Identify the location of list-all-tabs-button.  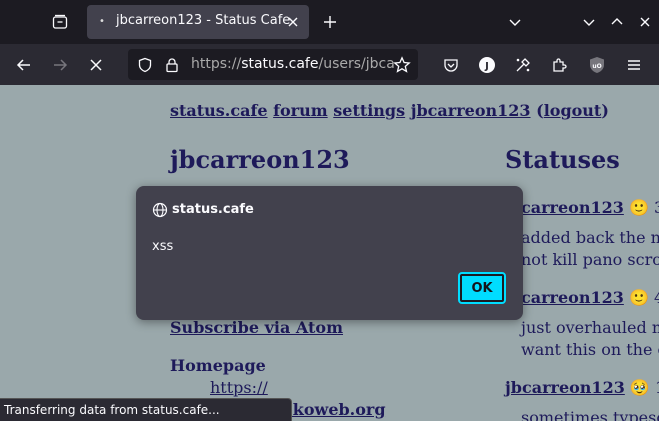
(515, 22).